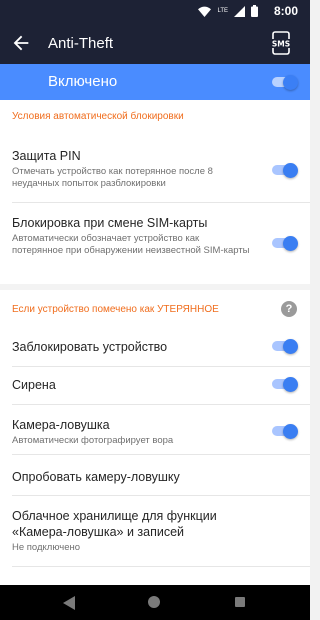  I want to click on clock: 8:00, so click(285, 11).